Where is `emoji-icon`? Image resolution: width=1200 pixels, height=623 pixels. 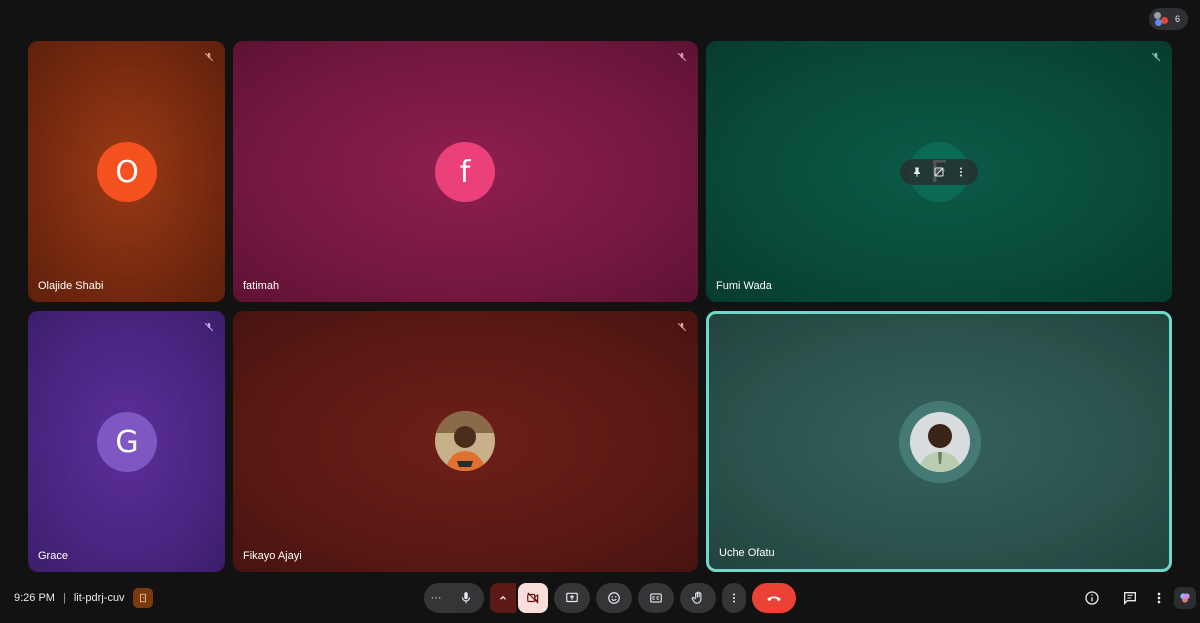 emoji-icon is located at coordinates (614, 598).